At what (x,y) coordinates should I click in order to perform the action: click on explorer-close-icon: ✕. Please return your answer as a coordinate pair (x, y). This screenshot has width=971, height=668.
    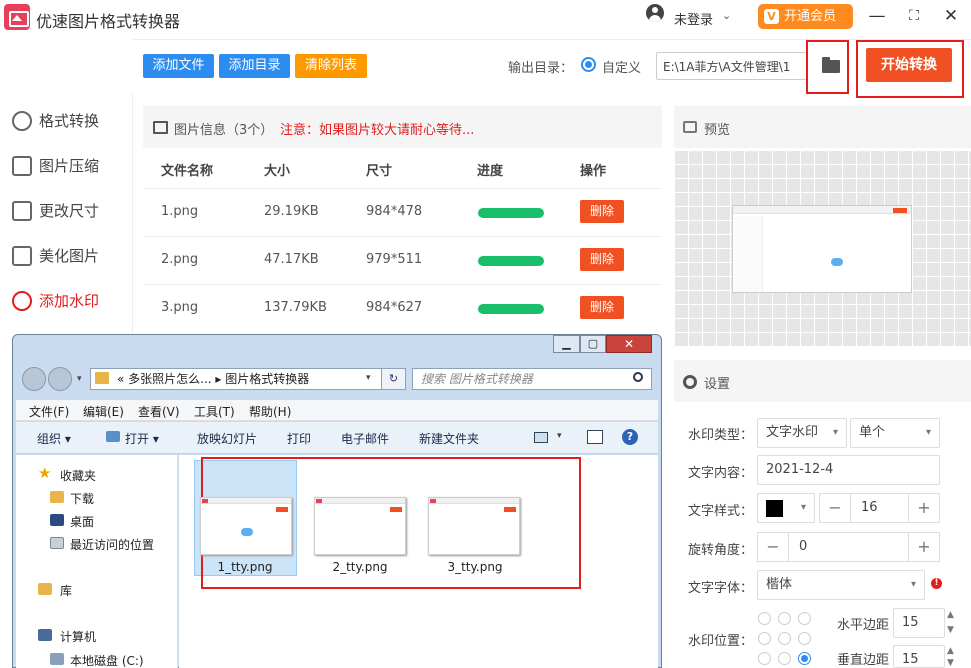
    Looking at the image, I should click on (629, 344).